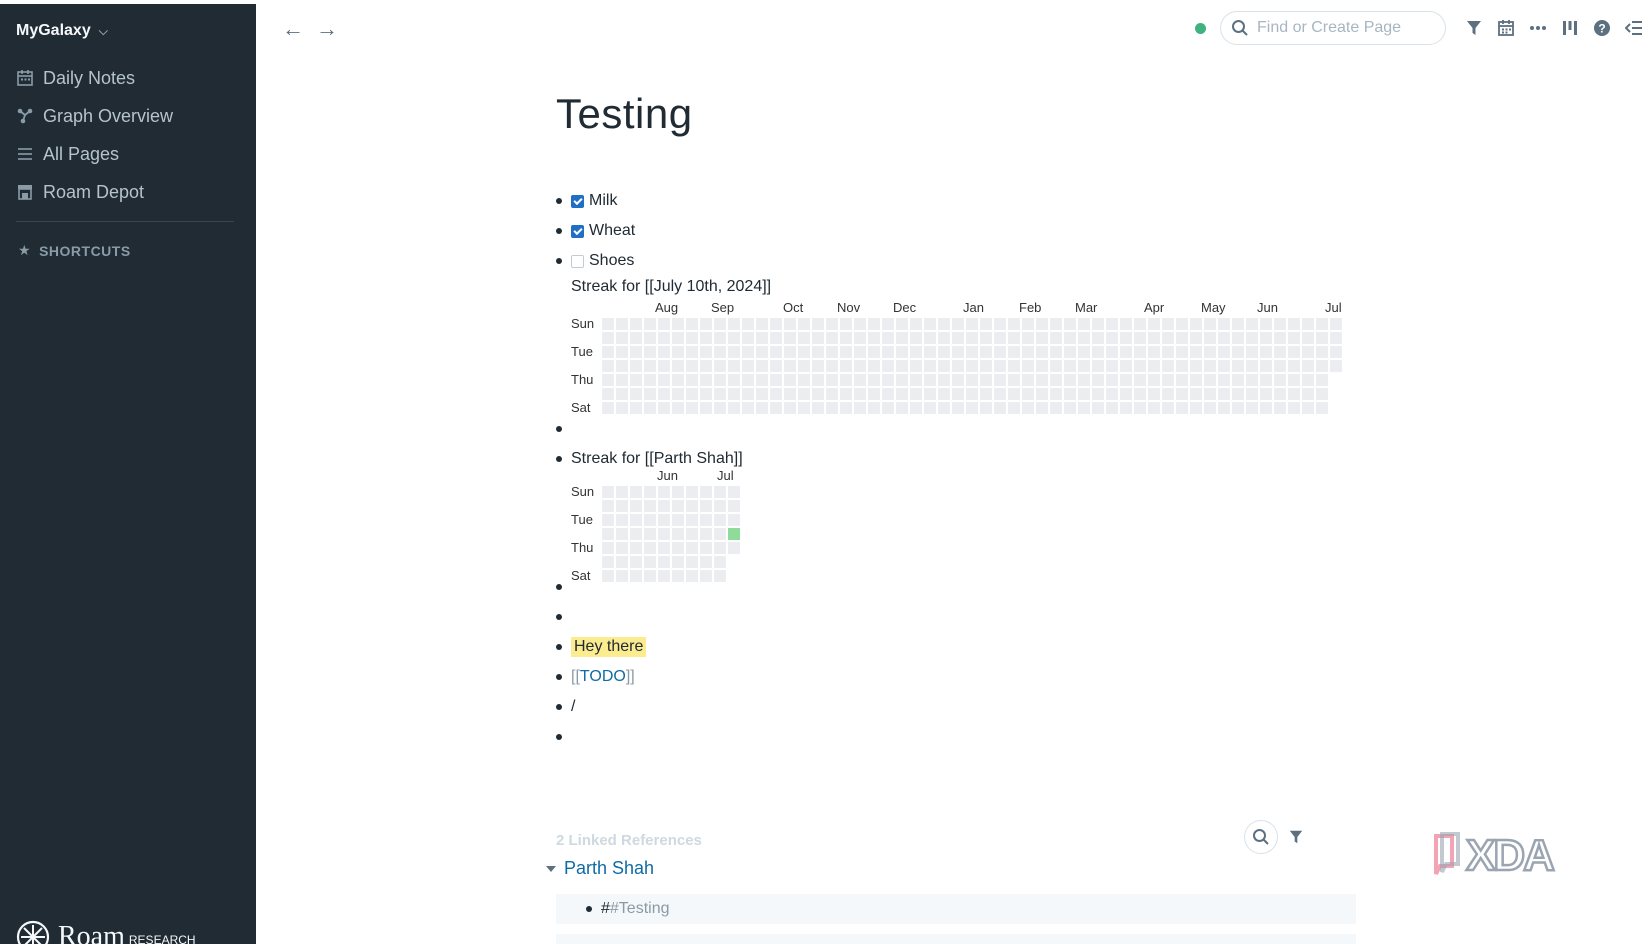 This screenshot has height=944, width=1650. Describe the element at coordinates (640, 908) in the screenshot. I see `reference-tag: #Testing` at that location.